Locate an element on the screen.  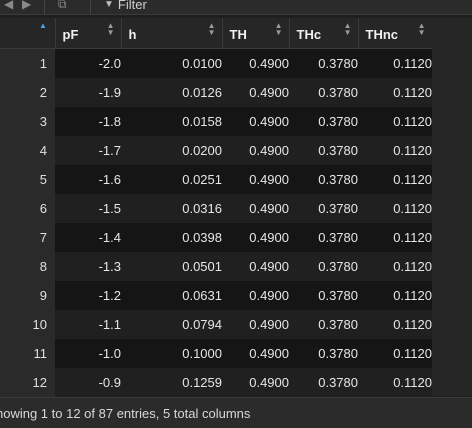
sort-asc-icon: ▲ is located at coordinates (43, 25).